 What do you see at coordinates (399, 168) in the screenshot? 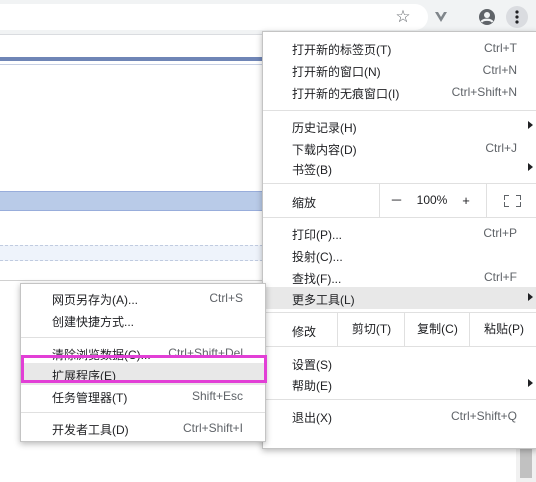
I see `menu-item-bookmarks: 书签(B)` at bounding box center [399, 168].